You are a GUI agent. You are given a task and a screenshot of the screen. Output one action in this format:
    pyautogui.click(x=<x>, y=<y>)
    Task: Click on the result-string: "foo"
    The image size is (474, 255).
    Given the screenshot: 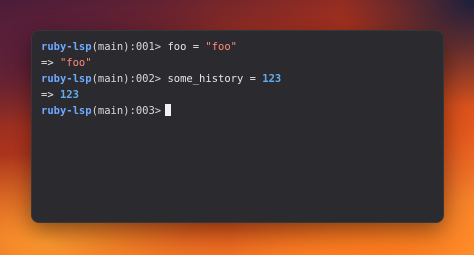 What is the action you would take?
    pyautogui.click(x=75, y=63)
    